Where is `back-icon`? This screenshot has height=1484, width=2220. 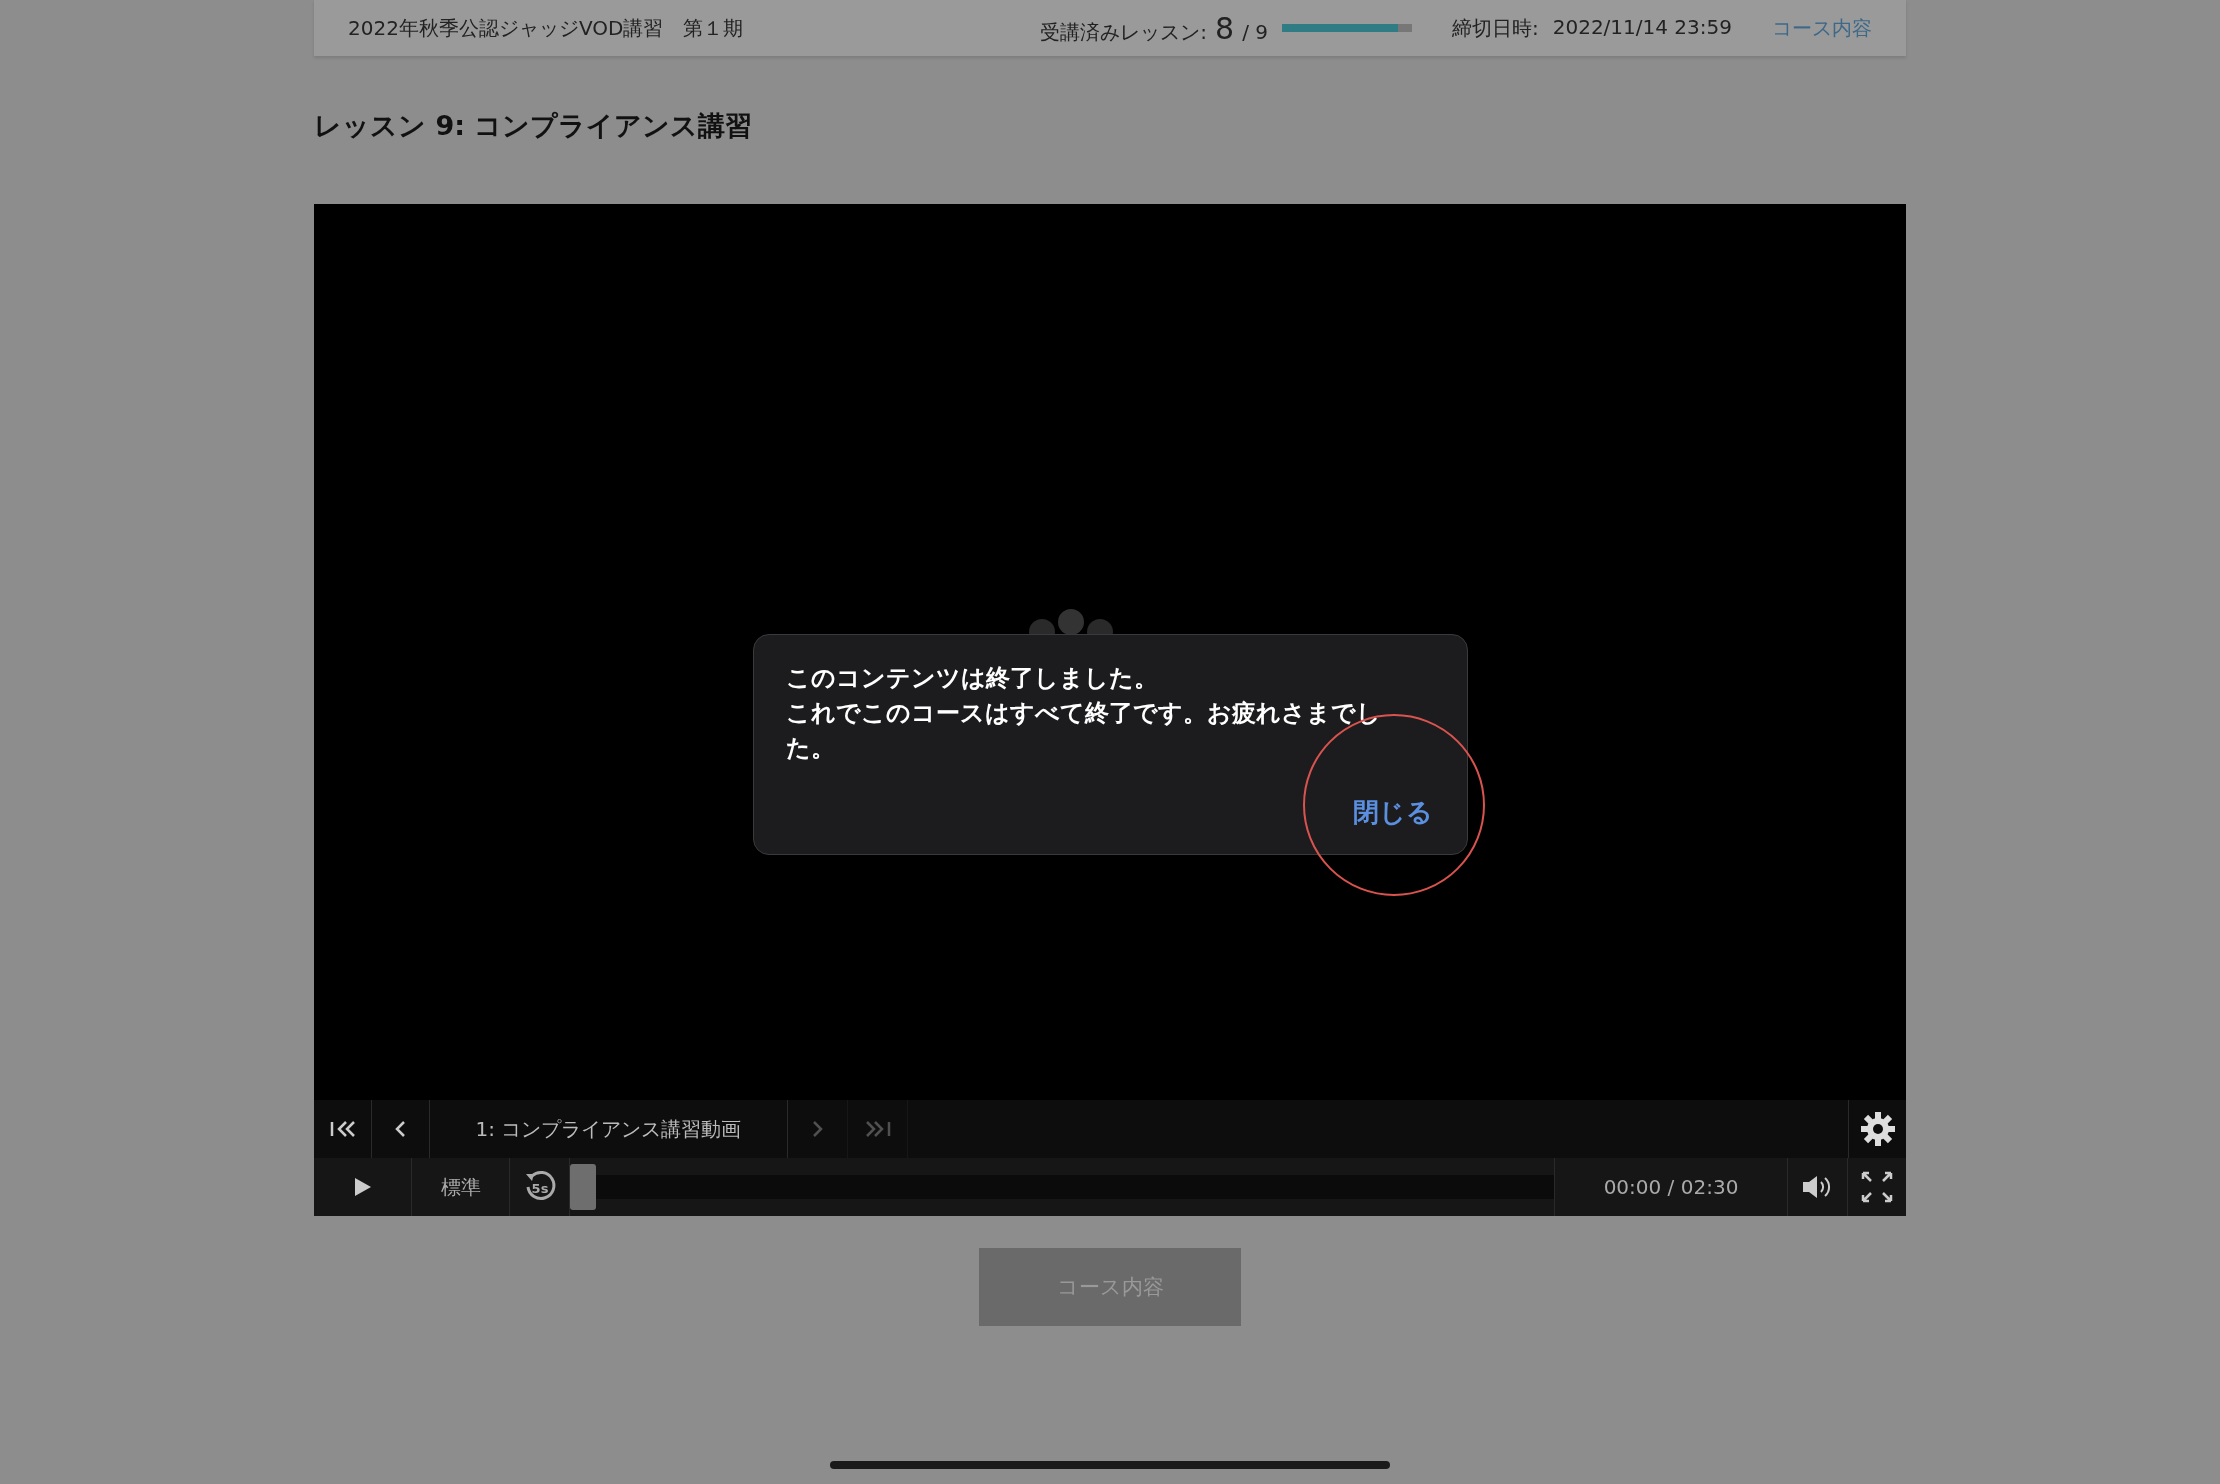
back-icon is located at coordinates (400, 1129).